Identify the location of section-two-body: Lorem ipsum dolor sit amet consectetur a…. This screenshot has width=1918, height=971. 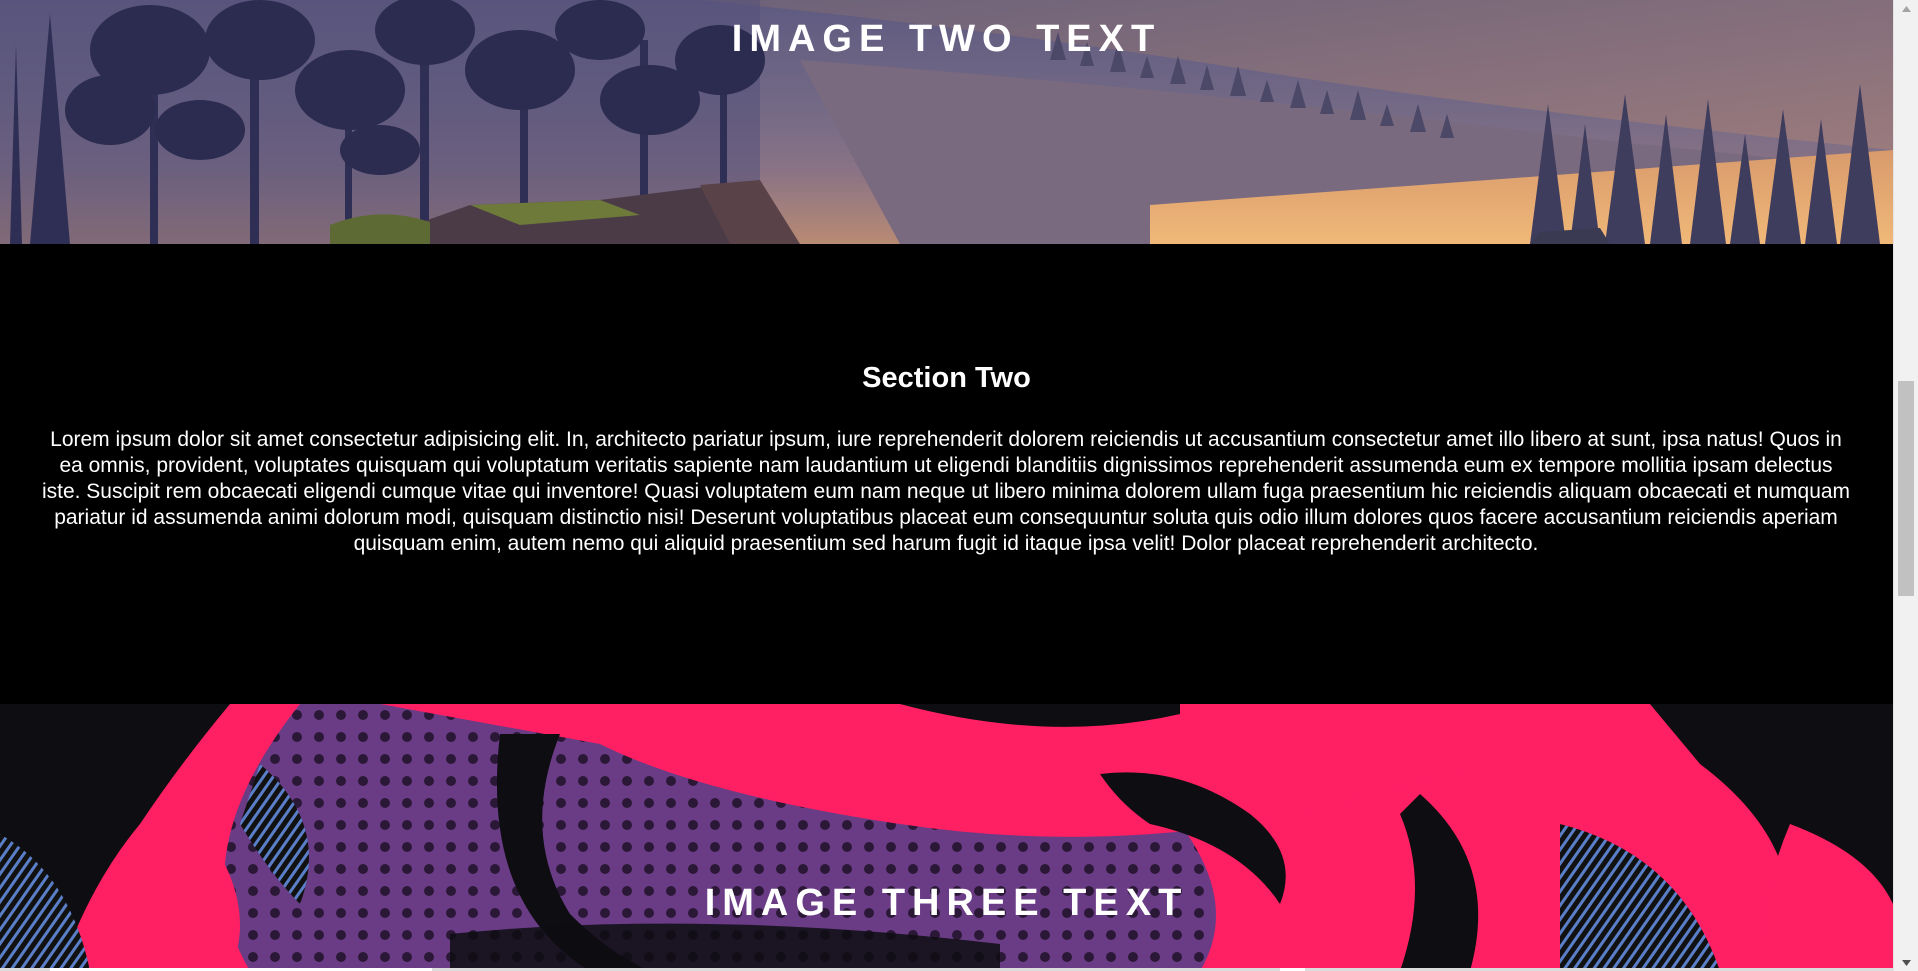
(946, 491).